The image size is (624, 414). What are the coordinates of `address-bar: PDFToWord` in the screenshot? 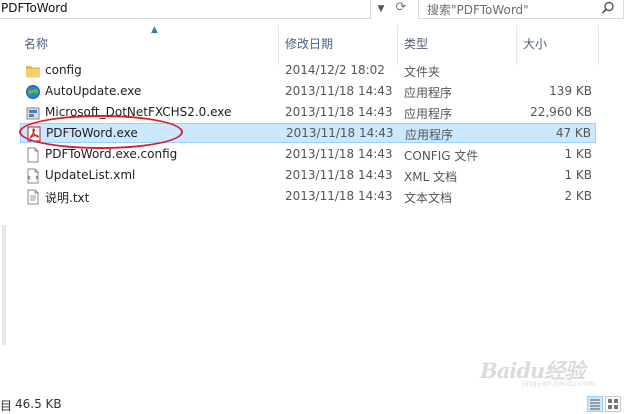 It's located at (185, 9).